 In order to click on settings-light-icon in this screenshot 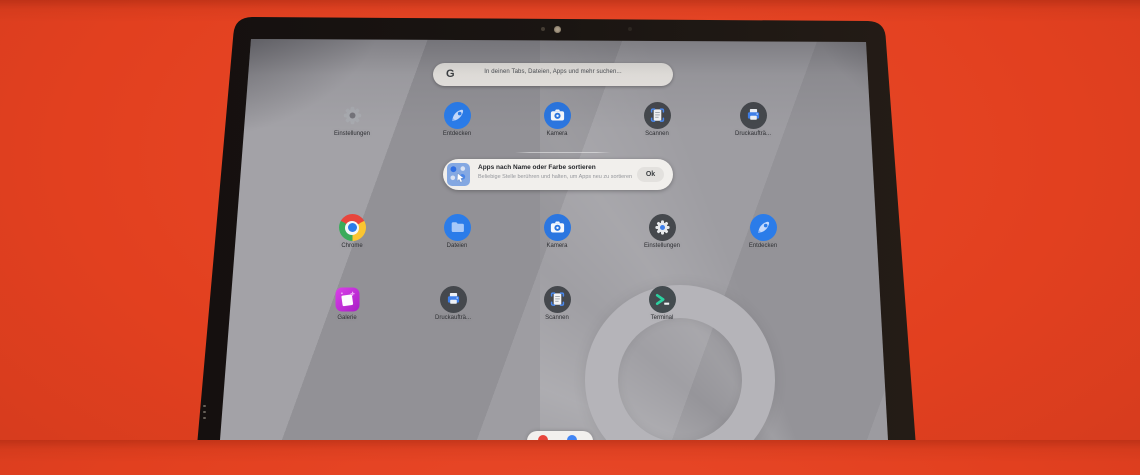, I will do `click(352, 115)`.